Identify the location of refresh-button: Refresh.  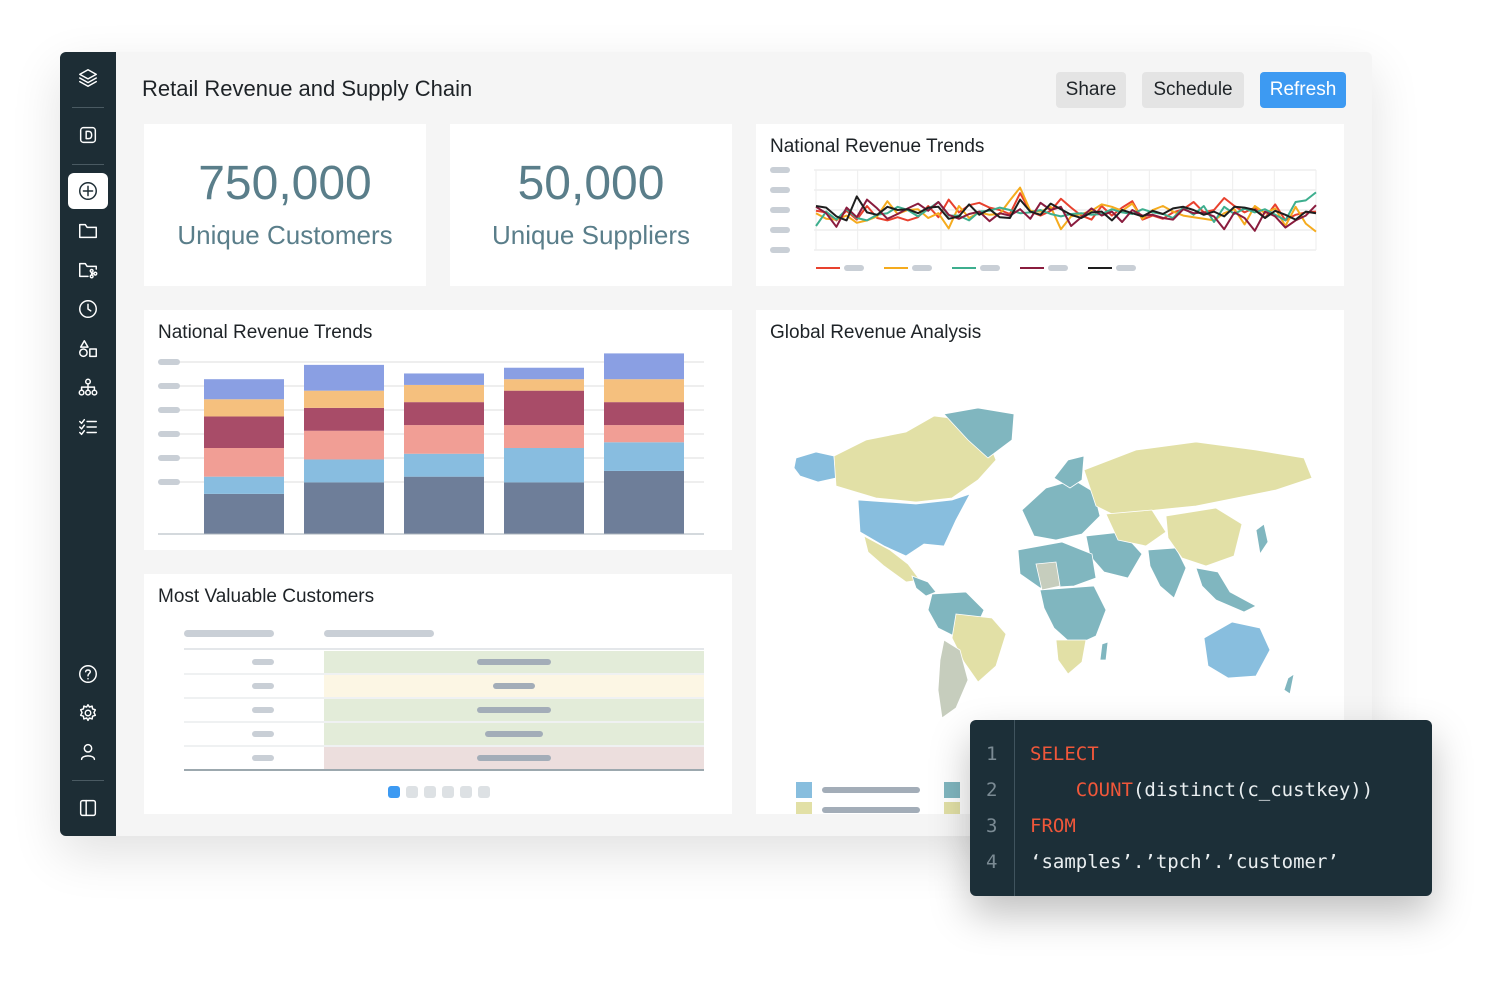
(1303, 90).